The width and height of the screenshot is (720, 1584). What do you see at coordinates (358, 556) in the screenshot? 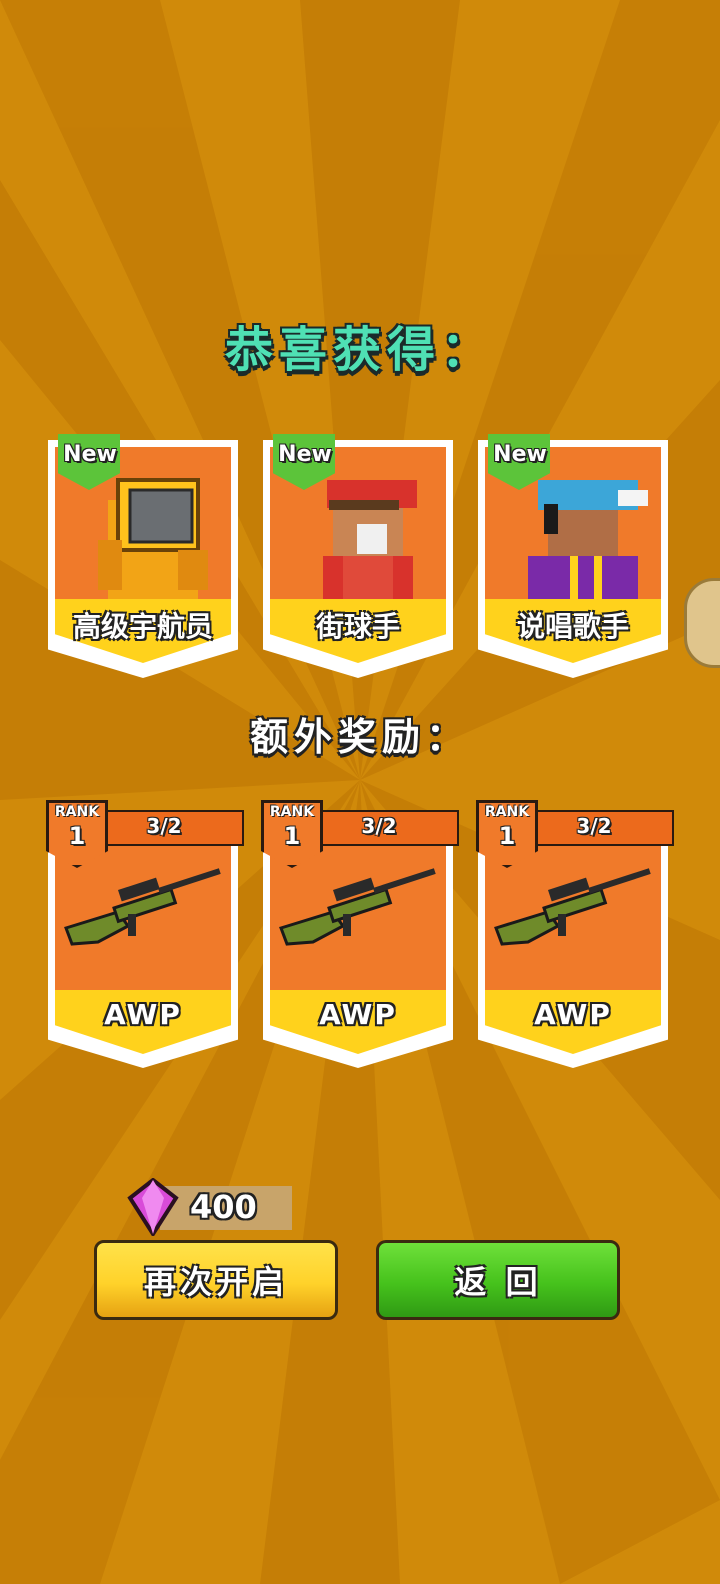
I see `character-card-streetballer: 街球手 New` at bounding box center [358, 556].